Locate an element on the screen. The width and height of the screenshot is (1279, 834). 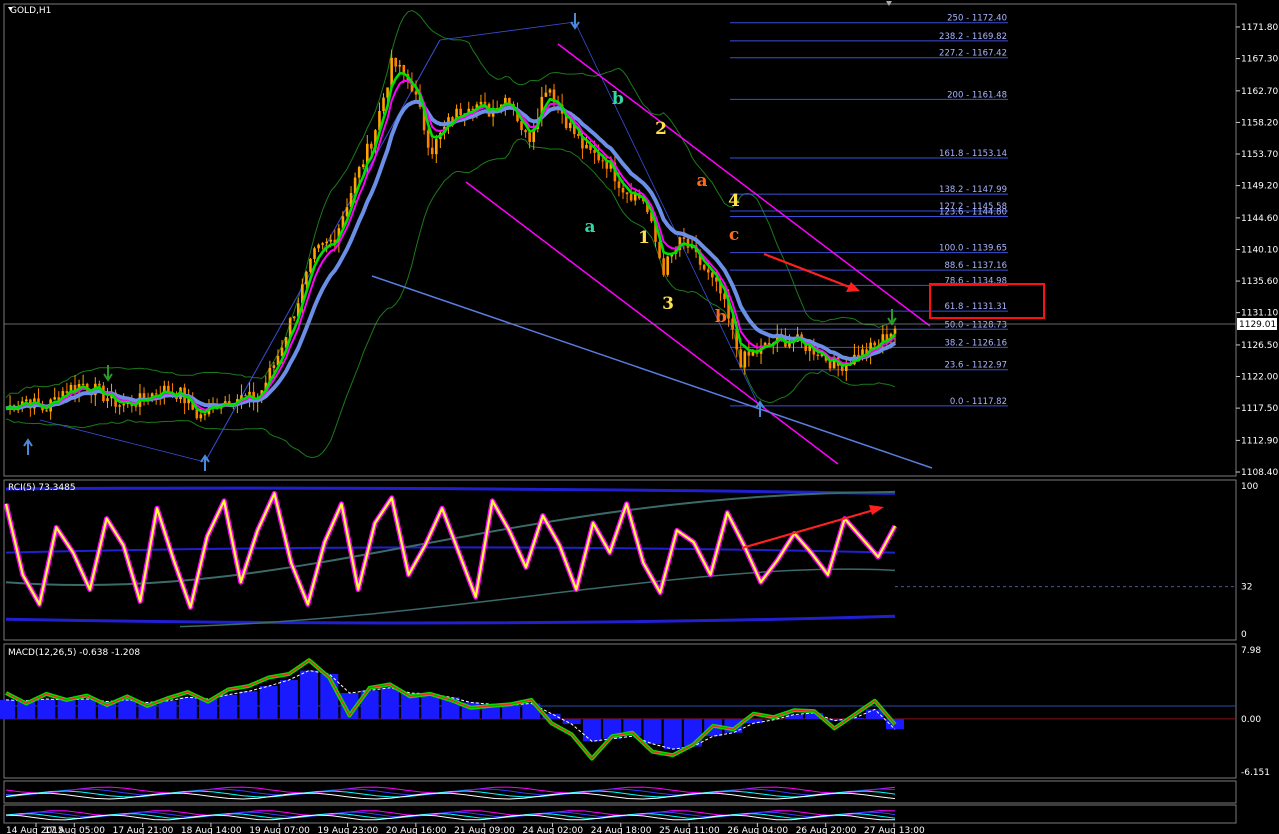
fib-level-label: 88.6 - 1137.16 is located at coordinates (975, 266).